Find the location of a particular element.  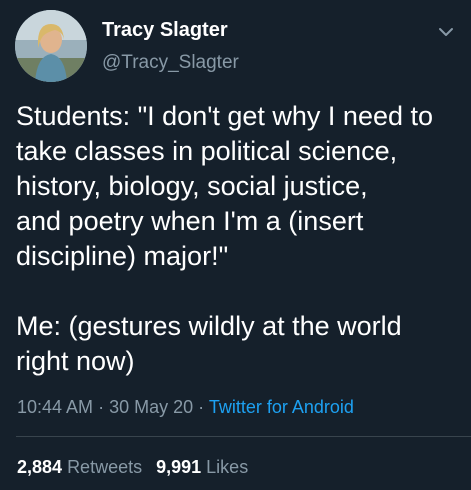

avatar-photo is located at coordinates (51, 46).